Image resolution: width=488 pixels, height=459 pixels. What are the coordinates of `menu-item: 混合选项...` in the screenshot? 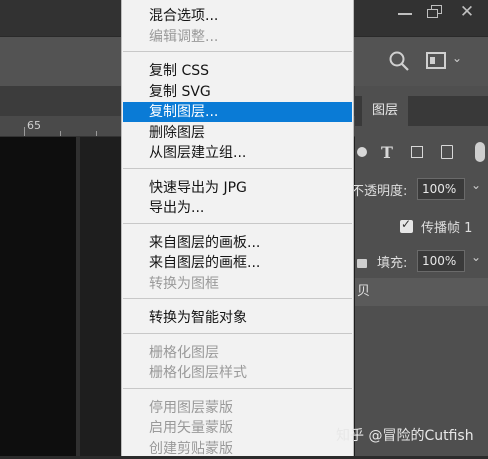 It's located at (237, 16).